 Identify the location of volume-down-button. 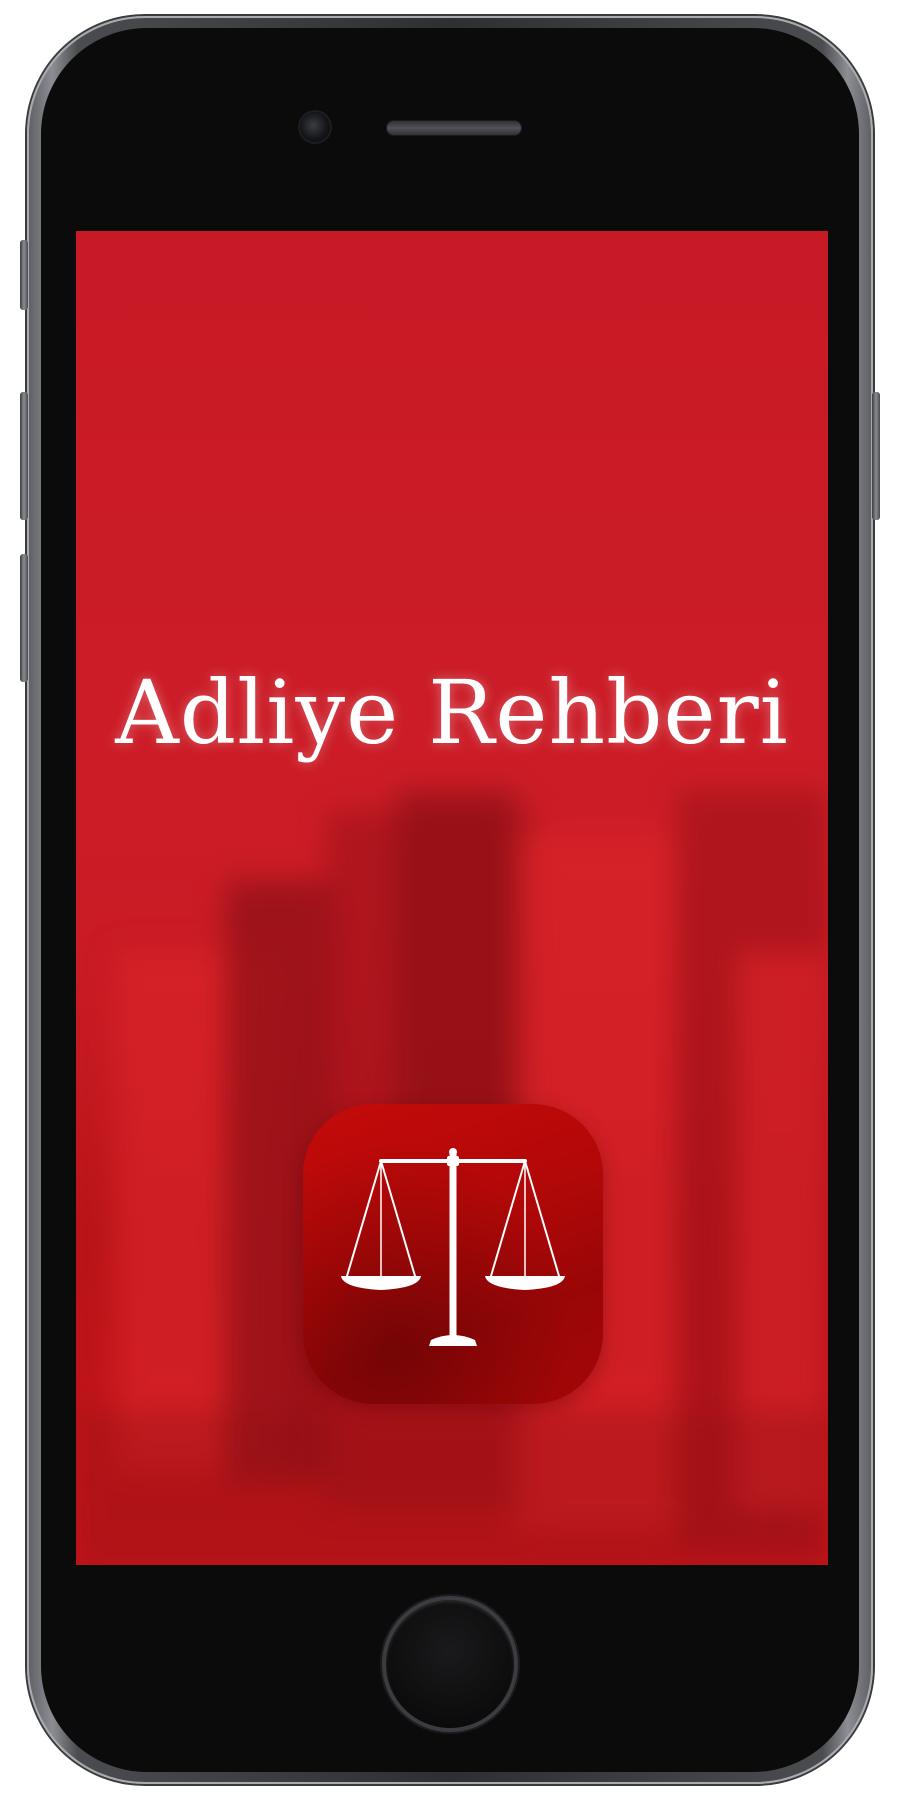
(24, 618).